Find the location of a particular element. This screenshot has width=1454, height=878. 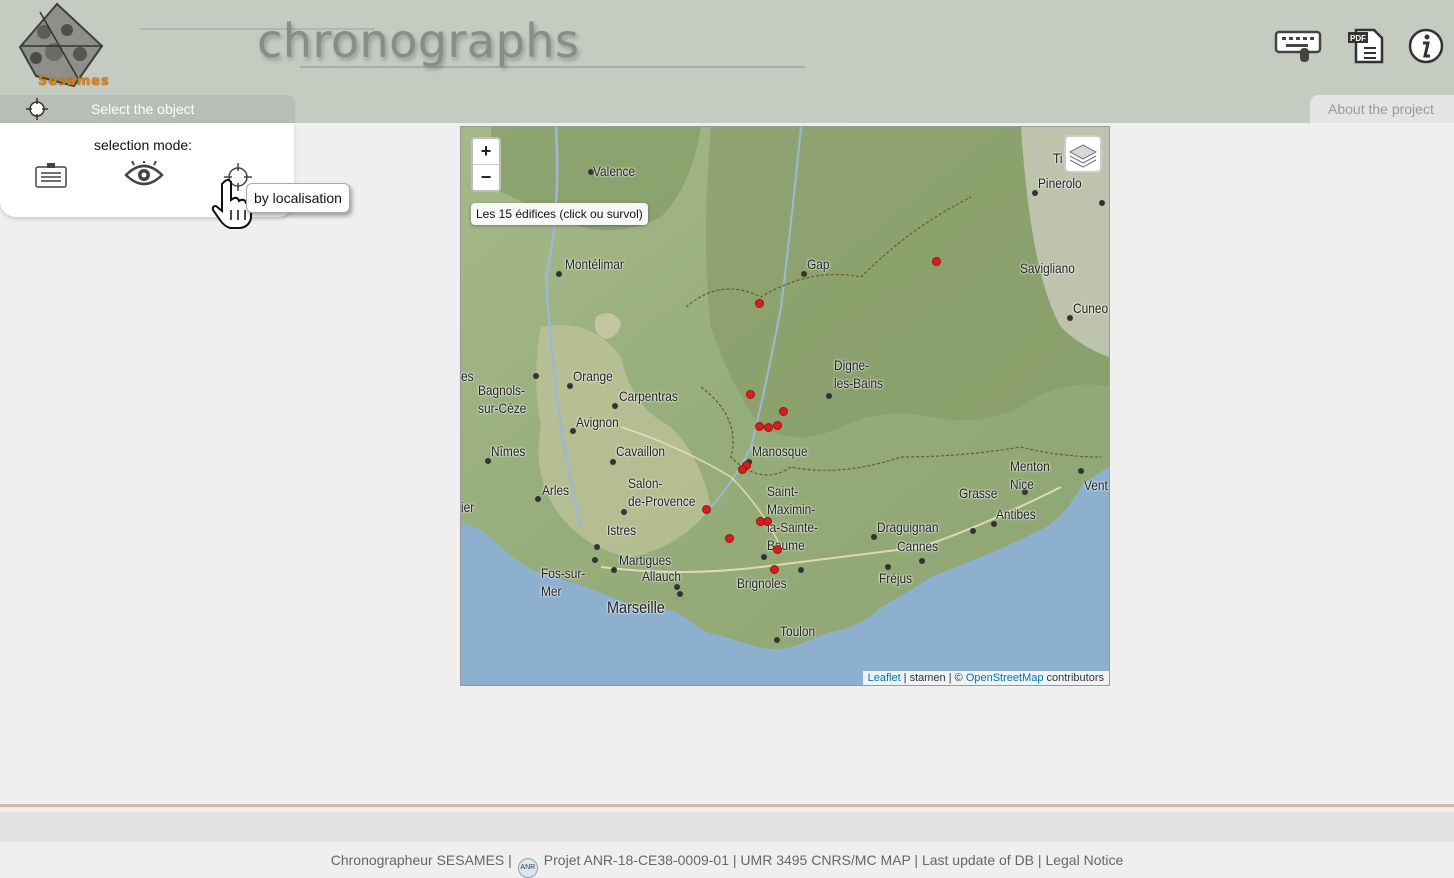

tab-about-project-label: About the project is located at coordinates (1381, 109).